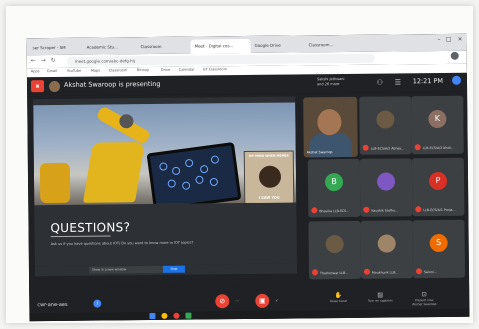  Describe the element at coordinates (278, 45) in the screenshot. I see `browser-tab: Google Drive` at that location.